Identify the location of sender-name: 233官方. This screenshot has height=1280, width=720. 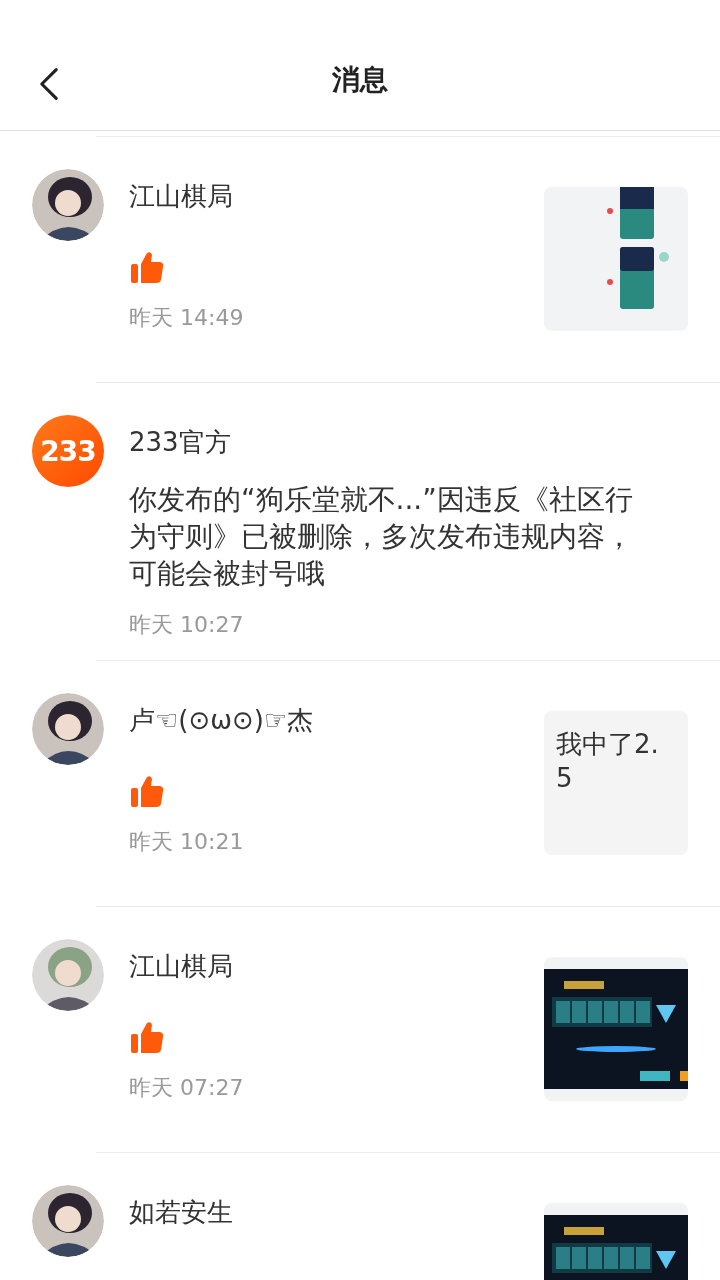
(180, 442).